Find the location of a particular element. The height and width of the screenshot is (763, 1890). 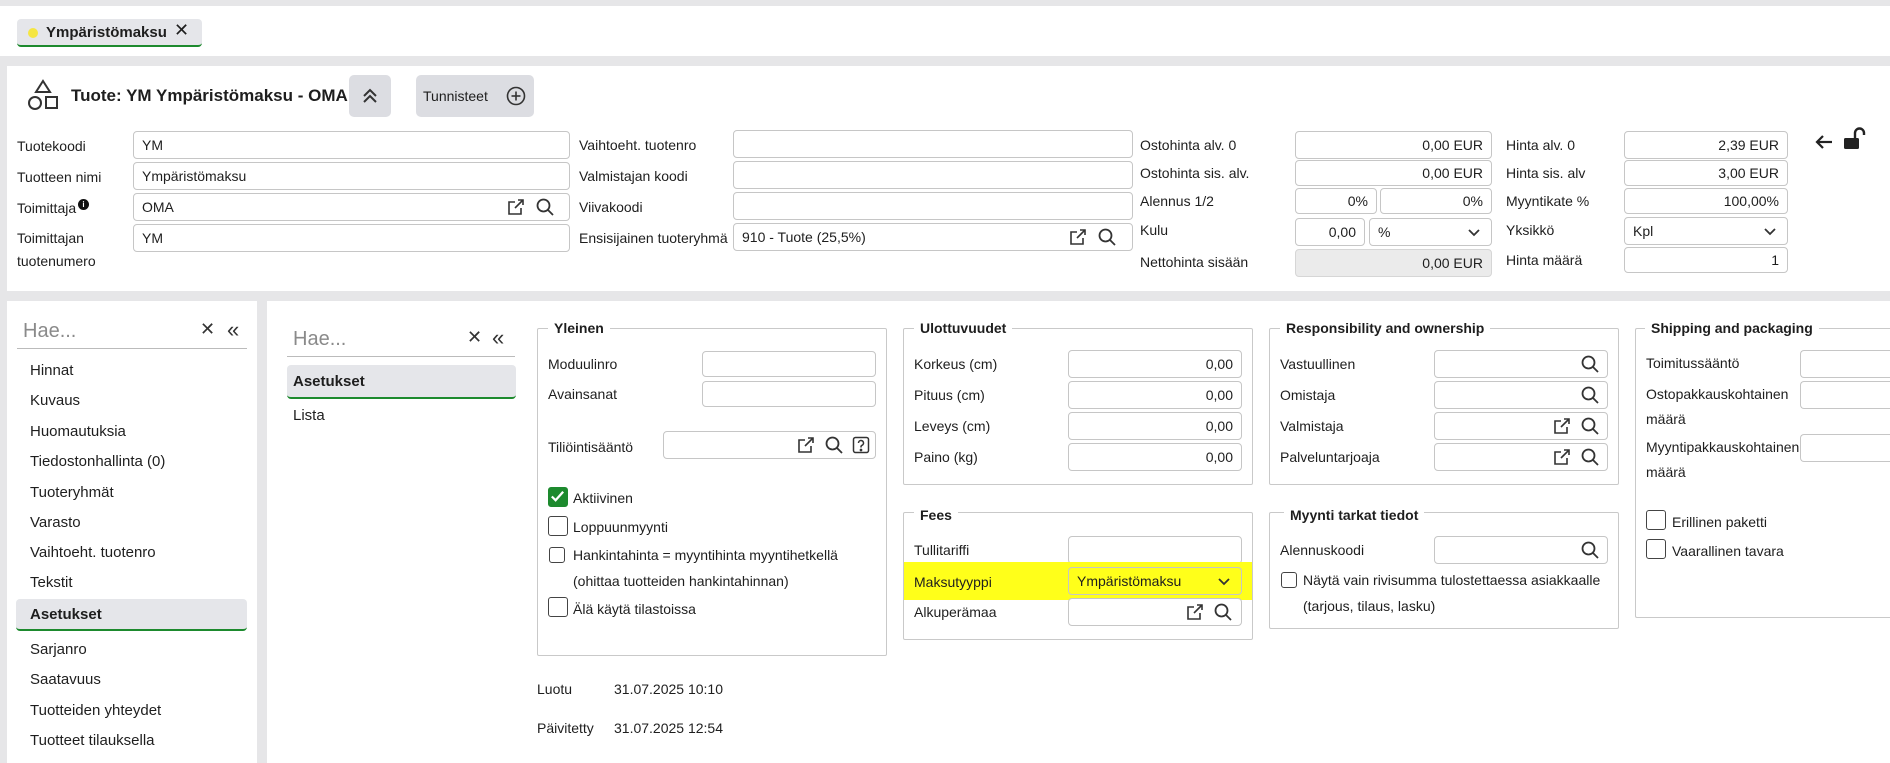

alennus2-input: 0% is located at coordinates (1436, 201).